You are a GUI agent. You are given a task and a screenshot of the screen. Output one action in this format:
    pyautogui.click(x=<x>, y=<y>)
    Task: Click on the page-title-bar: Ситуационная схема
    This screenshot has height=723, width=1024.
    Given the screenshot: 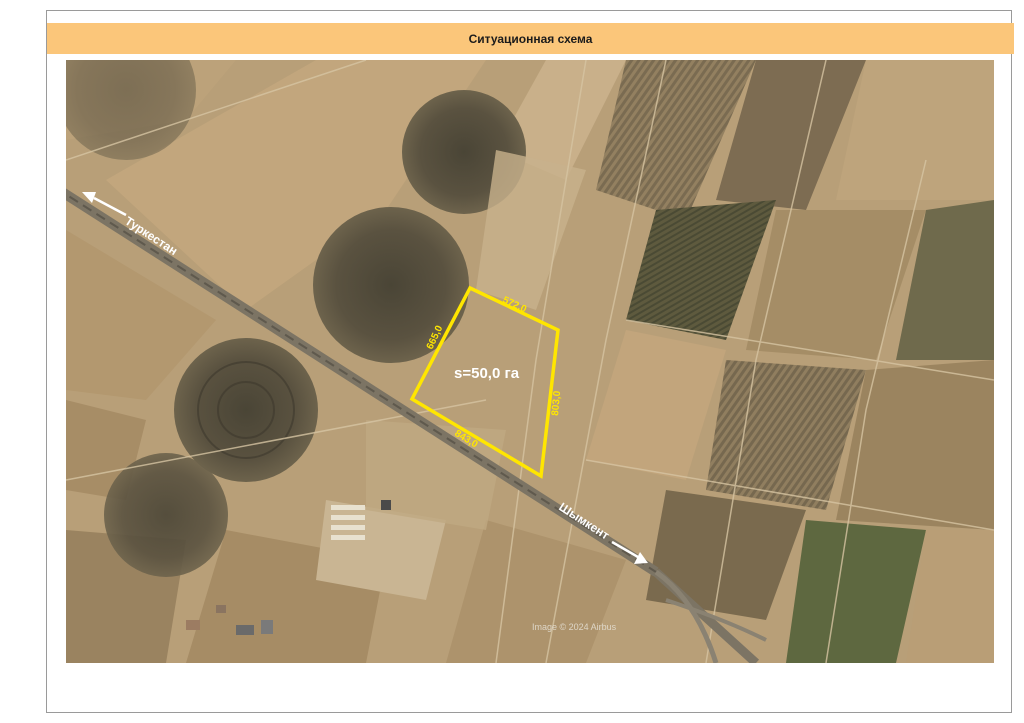 What is the action you would take?
    pyautogui.click(x=530, y=38)
    